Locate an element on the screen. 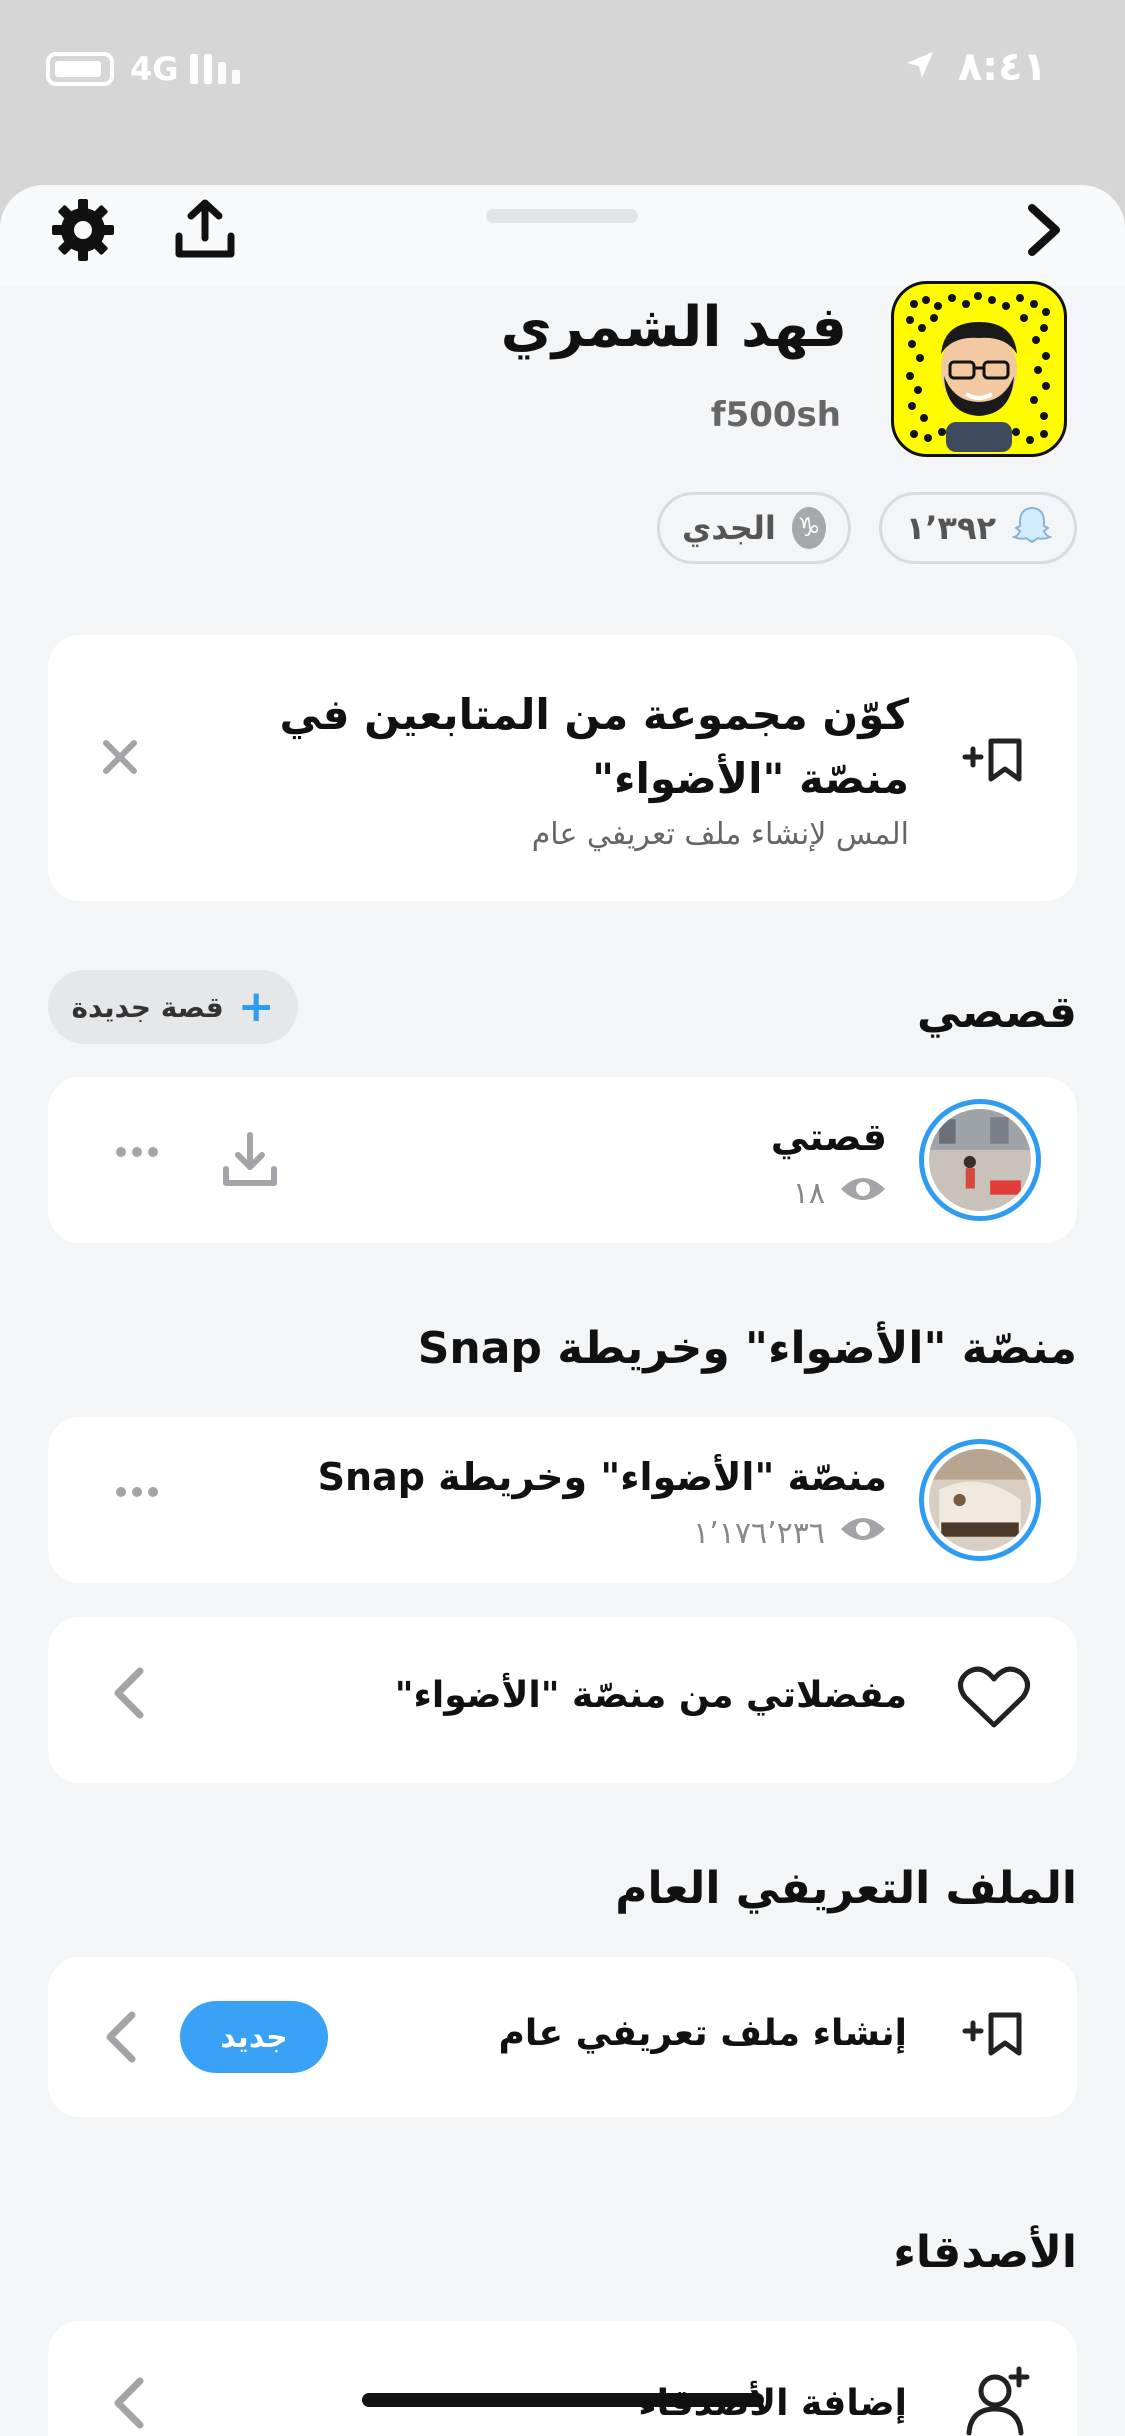 This screenshot has height=2436, width=1125. spotlight-views: ١٬١٧٦٬٢٣٦ is located at coordinates (790, 1533).